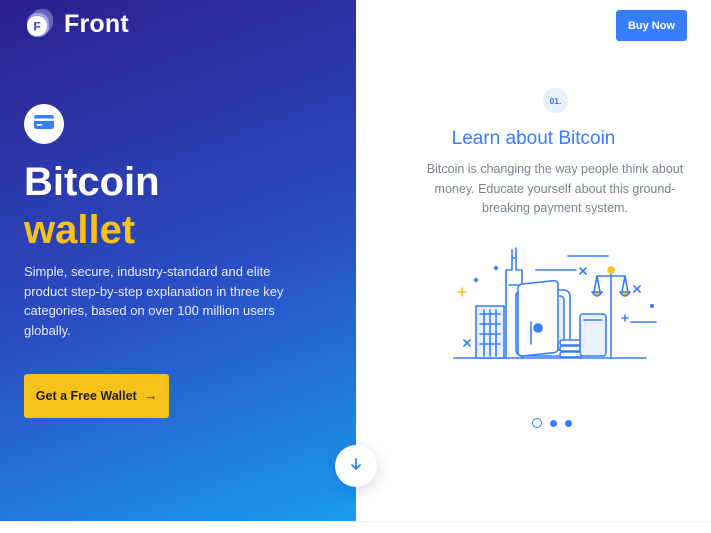 The height and width of the screenshot is (533, 711). What do you see at coordinates (96, 23) in the screenshot?
I see `brand-name: Front` at bounding box center [96, 23].